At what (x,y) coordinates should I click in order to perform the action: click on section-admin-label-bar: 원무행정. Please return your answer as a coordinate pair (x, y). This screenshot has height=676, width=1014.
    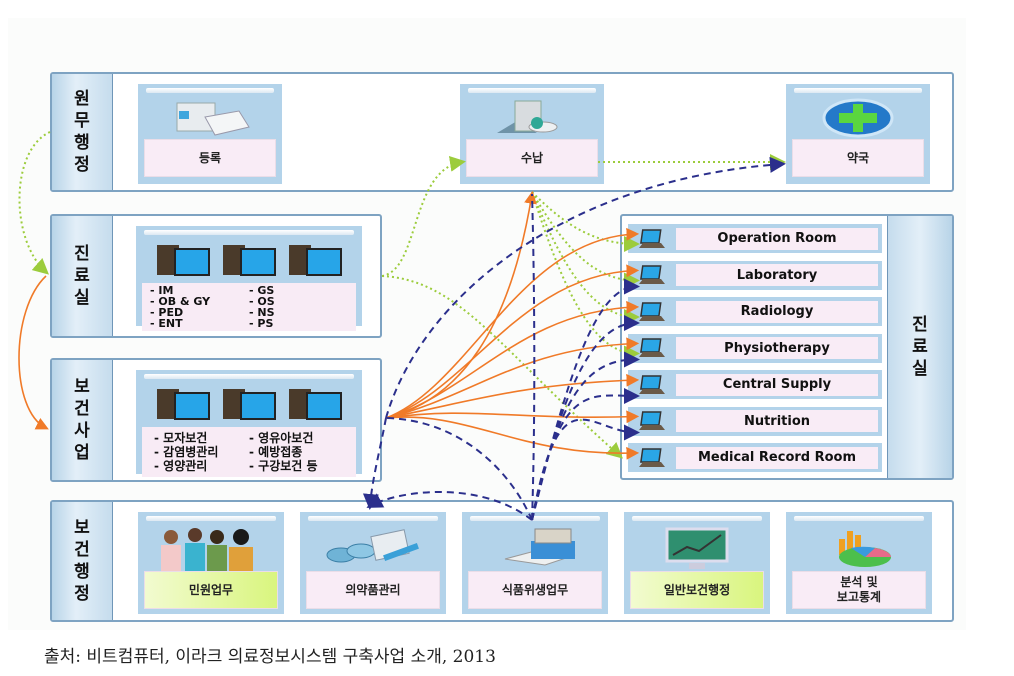
    Looking at the image, I should click on (82, 132).